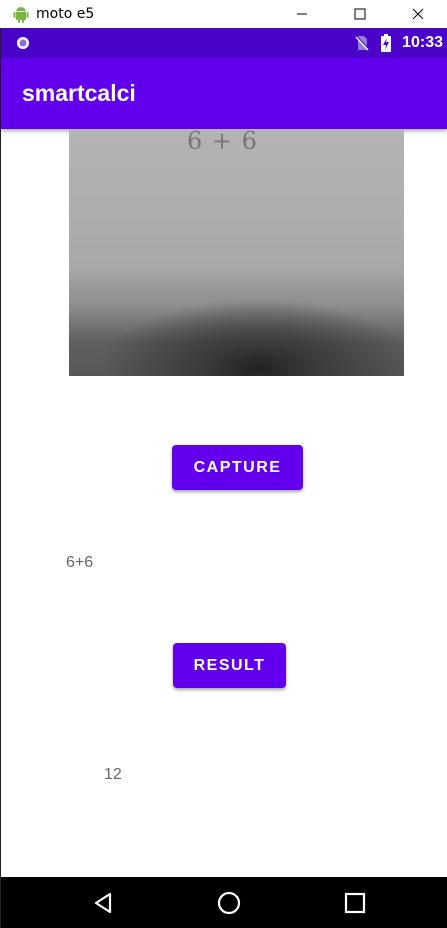 Image resolution: width=447 pixels, height=928 pixels. Describe the element at coordinates (222, 142) in the screenshot. I see `handwritten-expression: 6 + 6` at that location.